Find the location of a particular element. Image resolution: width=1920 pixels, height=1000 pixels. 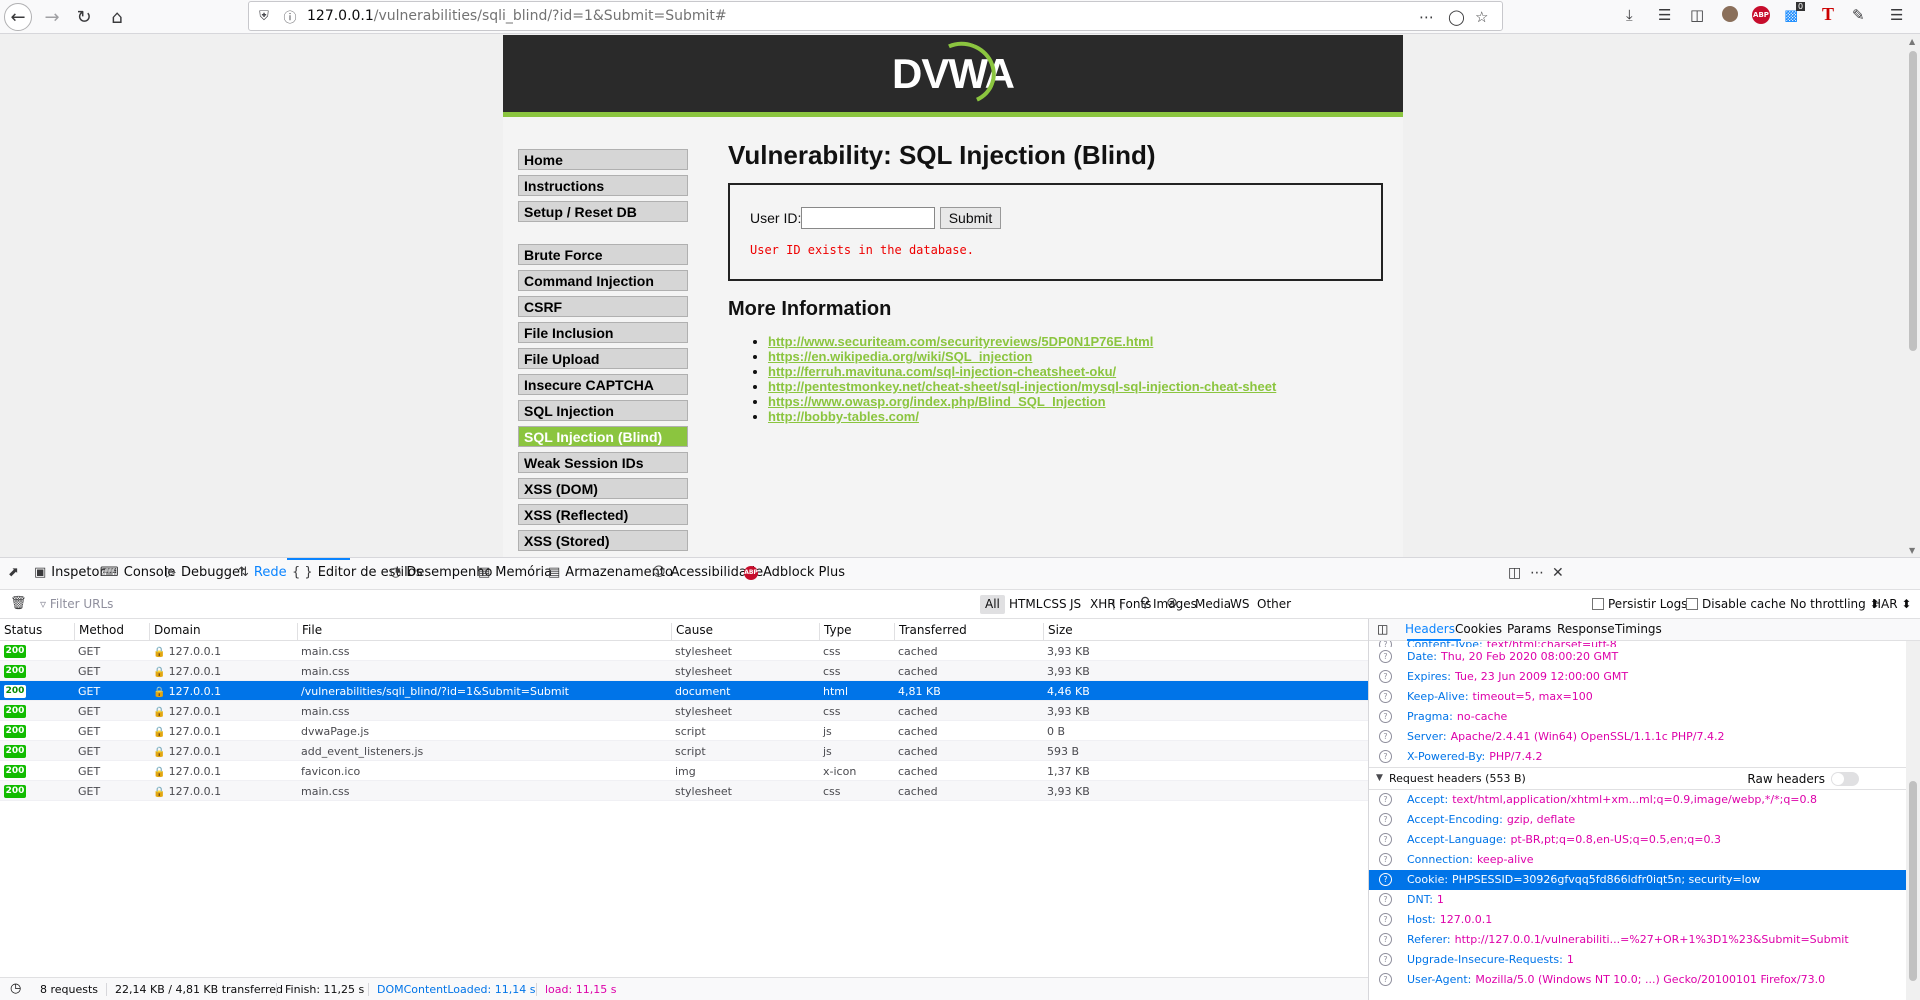

header-row: ? Pragma: no-cache is located at coordinates (1638, 717).